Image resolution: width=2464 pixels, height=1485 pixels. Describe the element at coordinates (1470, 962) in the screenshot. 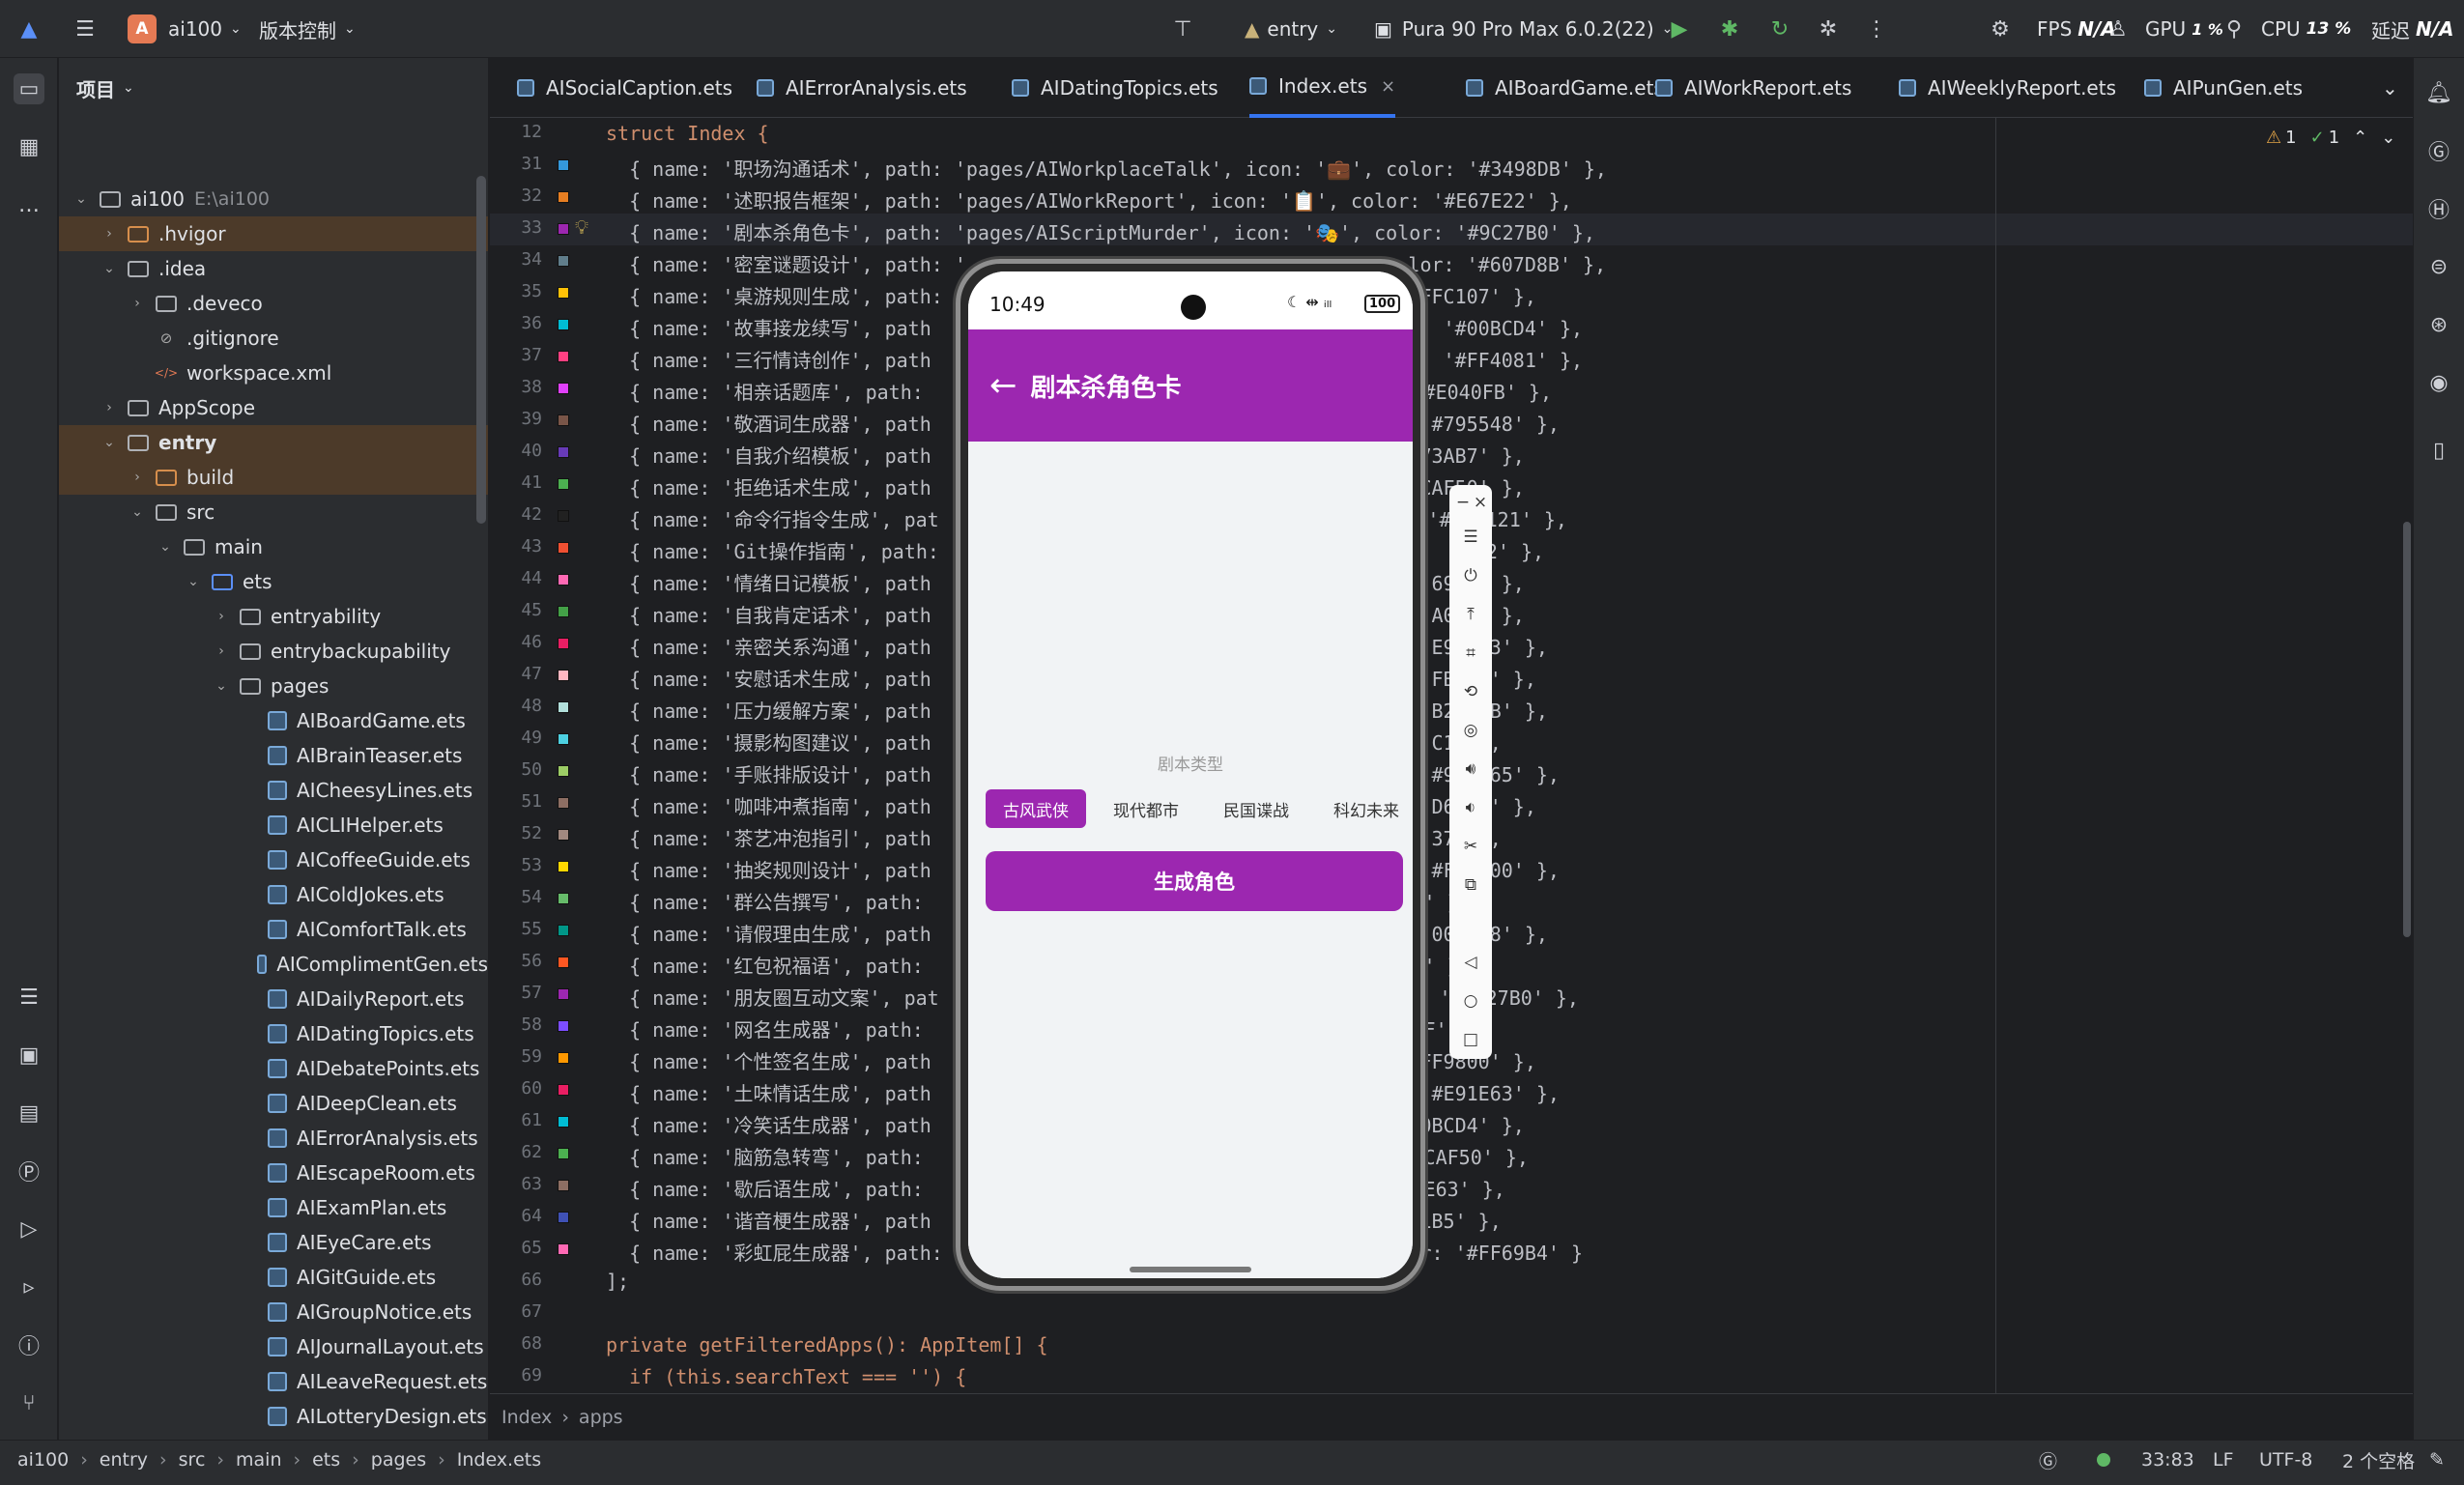

I see `back-nav-icon: ◁` at that location.